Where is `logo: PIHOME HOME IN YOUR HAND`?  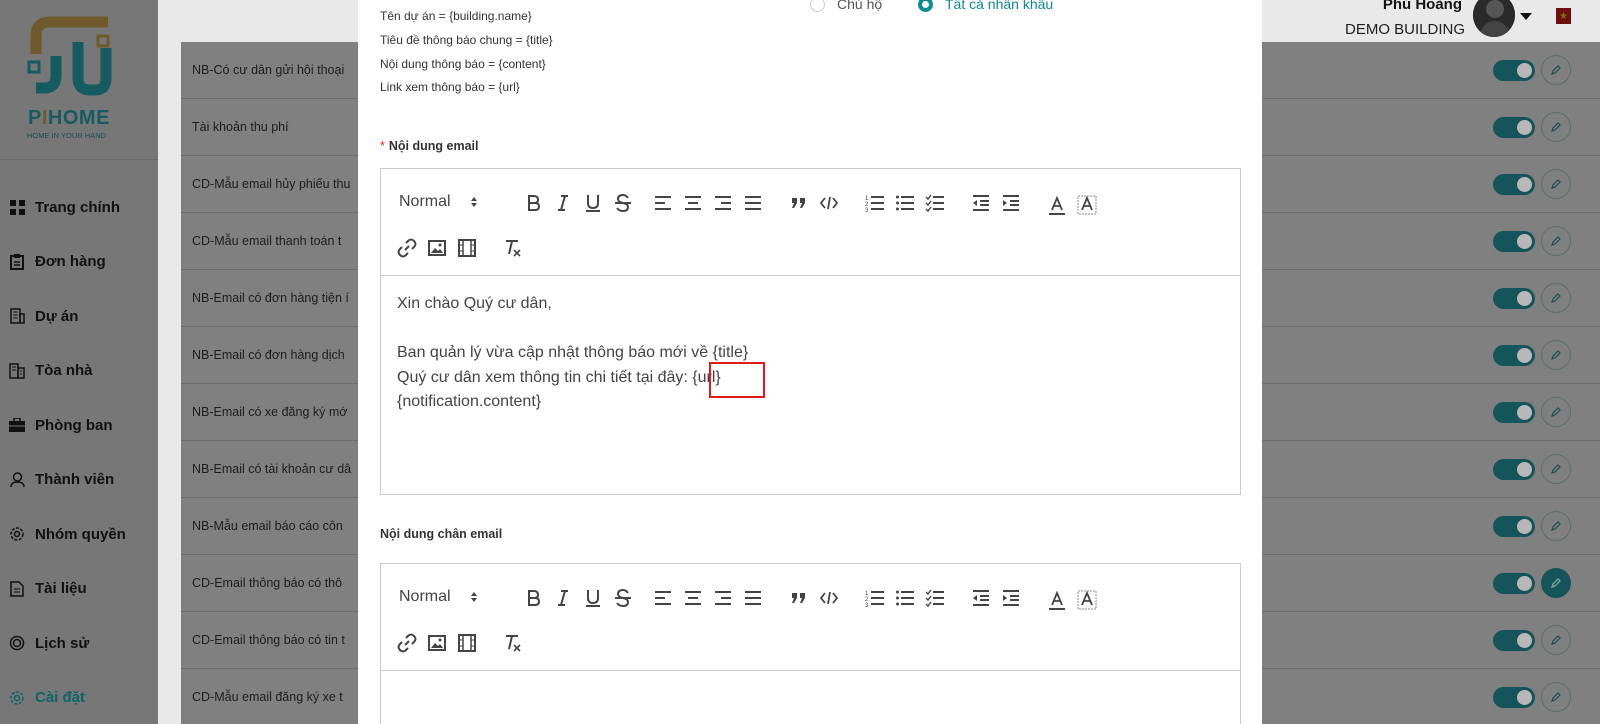
logo: PIHOME HOME IN YOUR HAND is located at coordinates (79, 80).